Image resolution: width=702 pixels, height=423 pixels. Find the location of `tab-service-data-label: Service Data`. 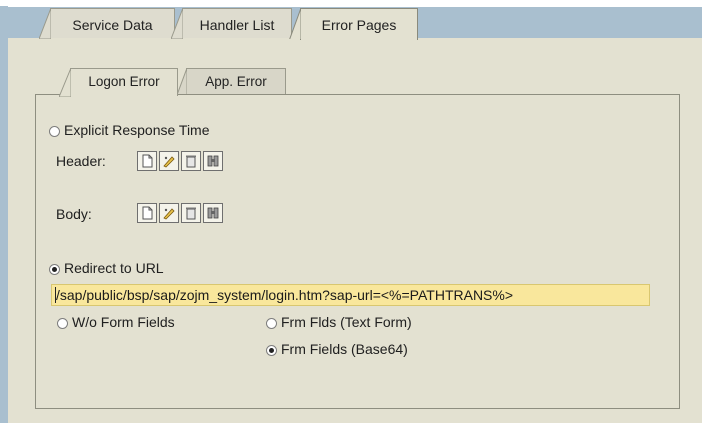

tab-service-data-label: Service Data is located at coordinates (112, 25).